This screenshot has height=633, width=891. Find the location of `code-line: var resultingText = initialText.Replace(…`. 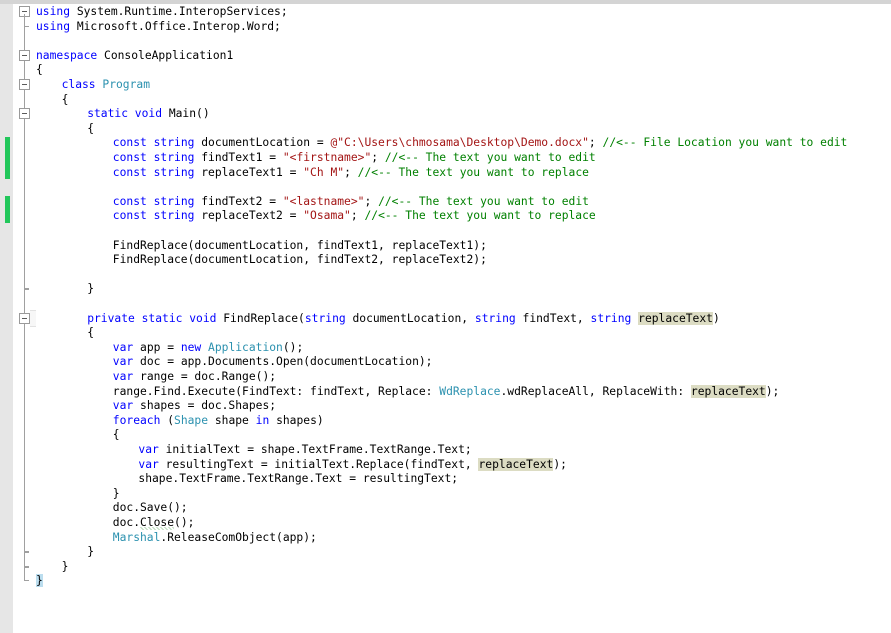

code-line: var resultingText = initialText.Replace(… is located at coordinates (352, 465).